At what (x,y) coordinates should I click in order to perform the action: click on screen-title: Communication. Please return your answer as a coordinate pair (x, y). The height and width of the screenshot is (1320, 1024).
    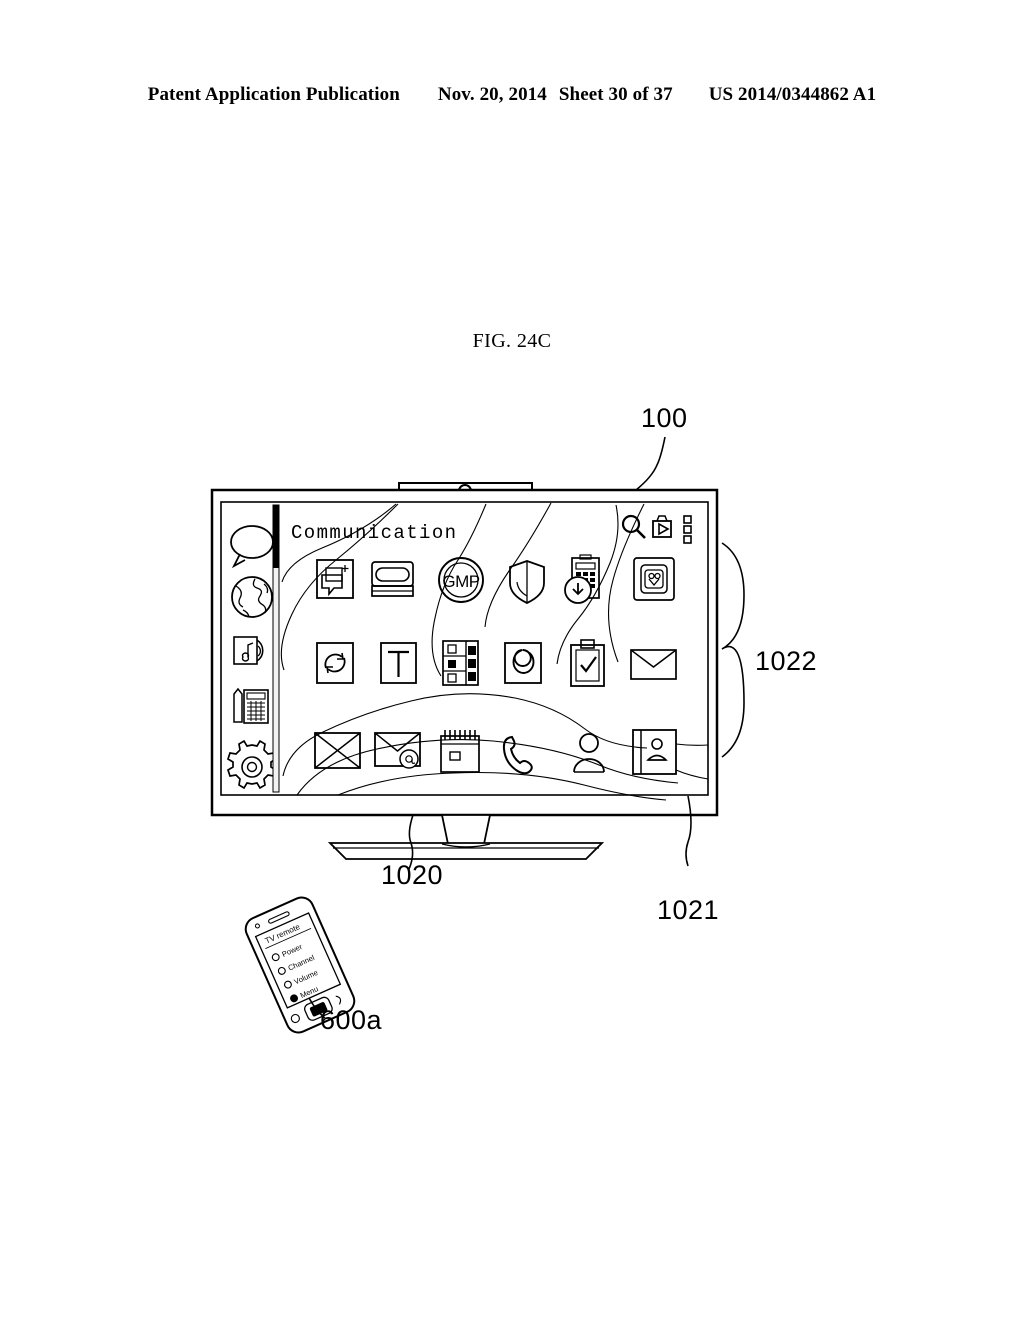
    Looking at the image, I should click on (374, 533).